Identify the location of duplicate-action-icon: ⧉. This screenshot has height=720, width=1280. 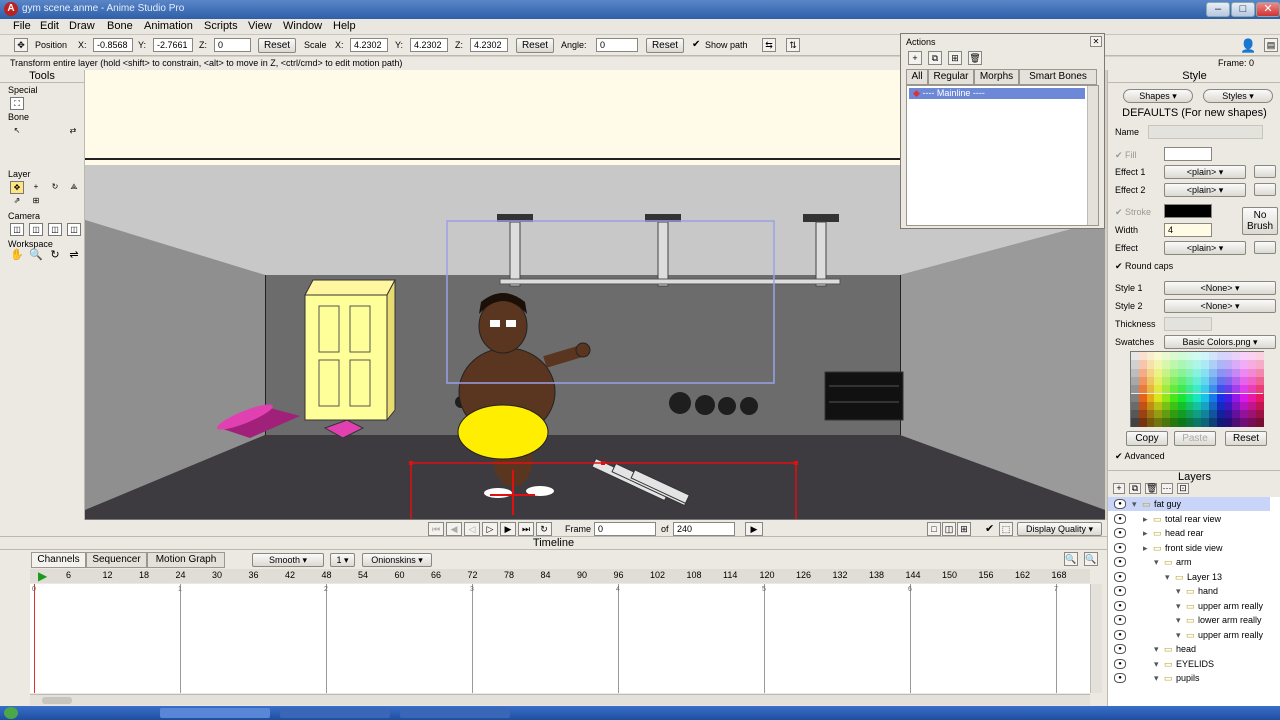
(935, 58).